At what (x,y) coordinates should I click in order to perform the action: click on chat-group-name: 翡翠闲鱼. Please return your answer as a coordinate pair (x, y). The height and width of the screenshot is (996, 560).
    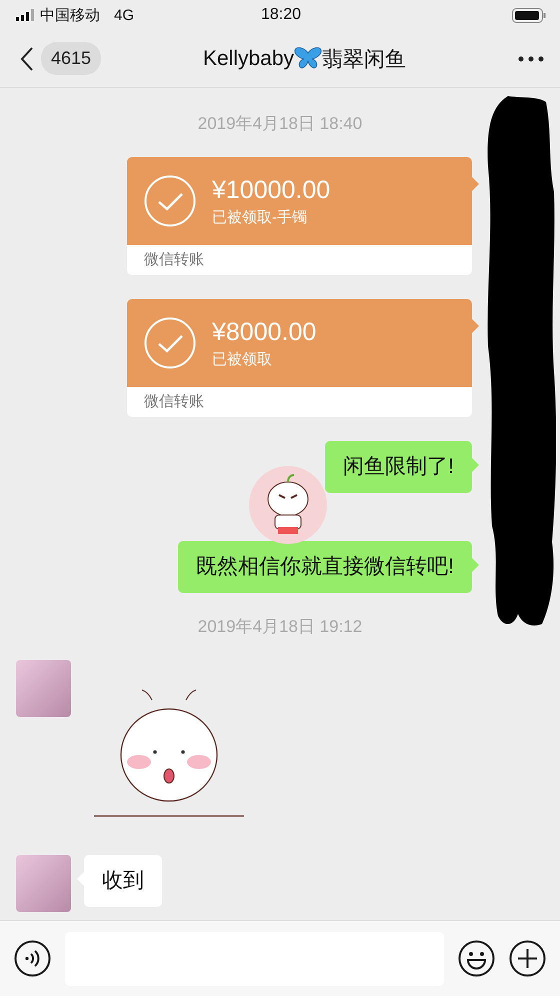
    Looking at the image, I should click on (364, 59).